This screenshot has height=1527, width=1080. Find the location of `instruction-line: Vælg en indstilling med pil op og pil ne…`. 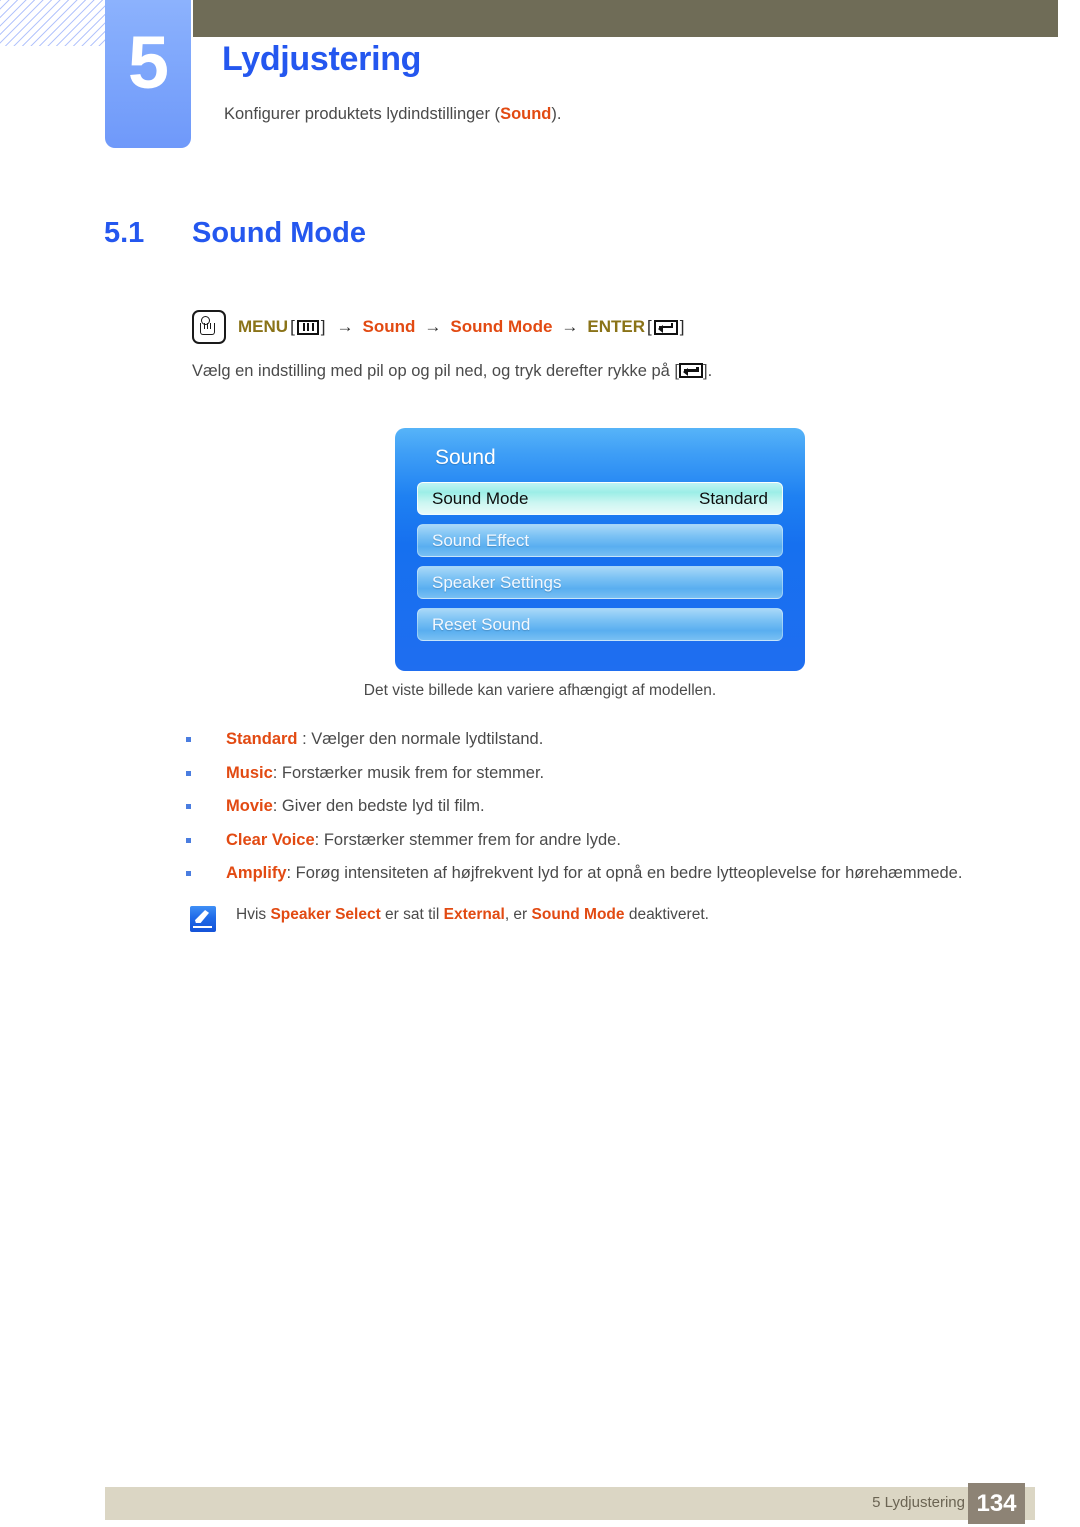

instruction-line: Vælg en indstilling med pil op og pil ne… is located at coordinates (452, 371).